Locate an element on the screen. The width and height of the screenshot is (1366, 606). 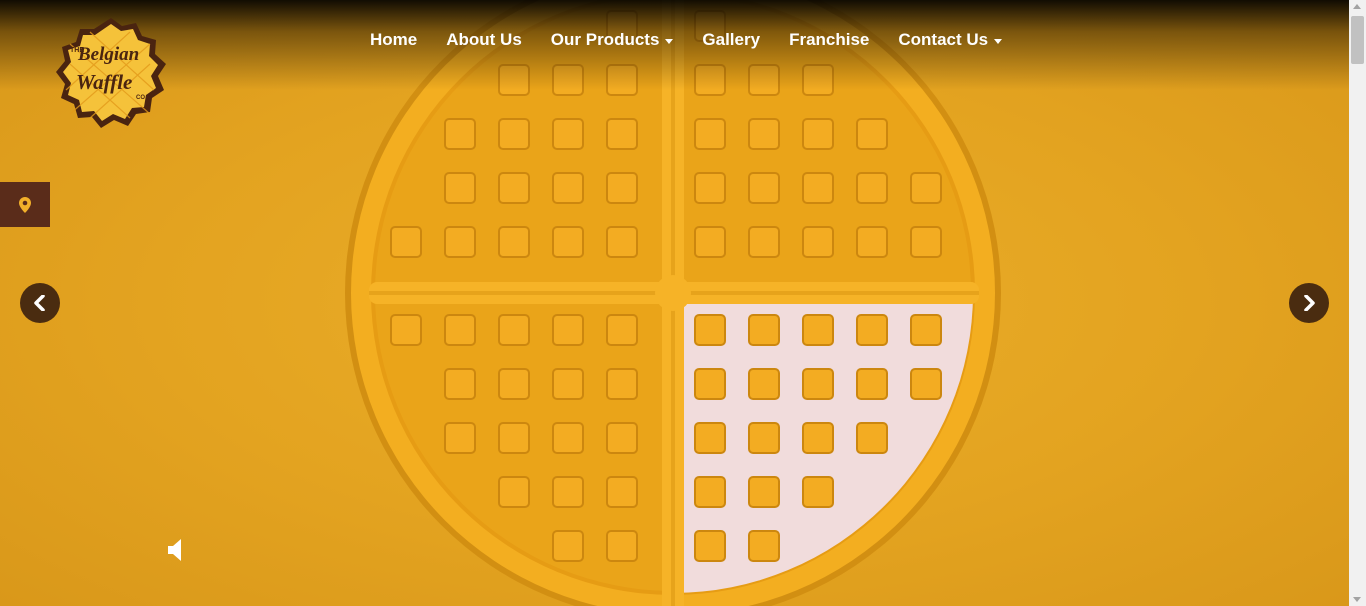
nav-gallery: Gallery is located at coordinates (731, 40).